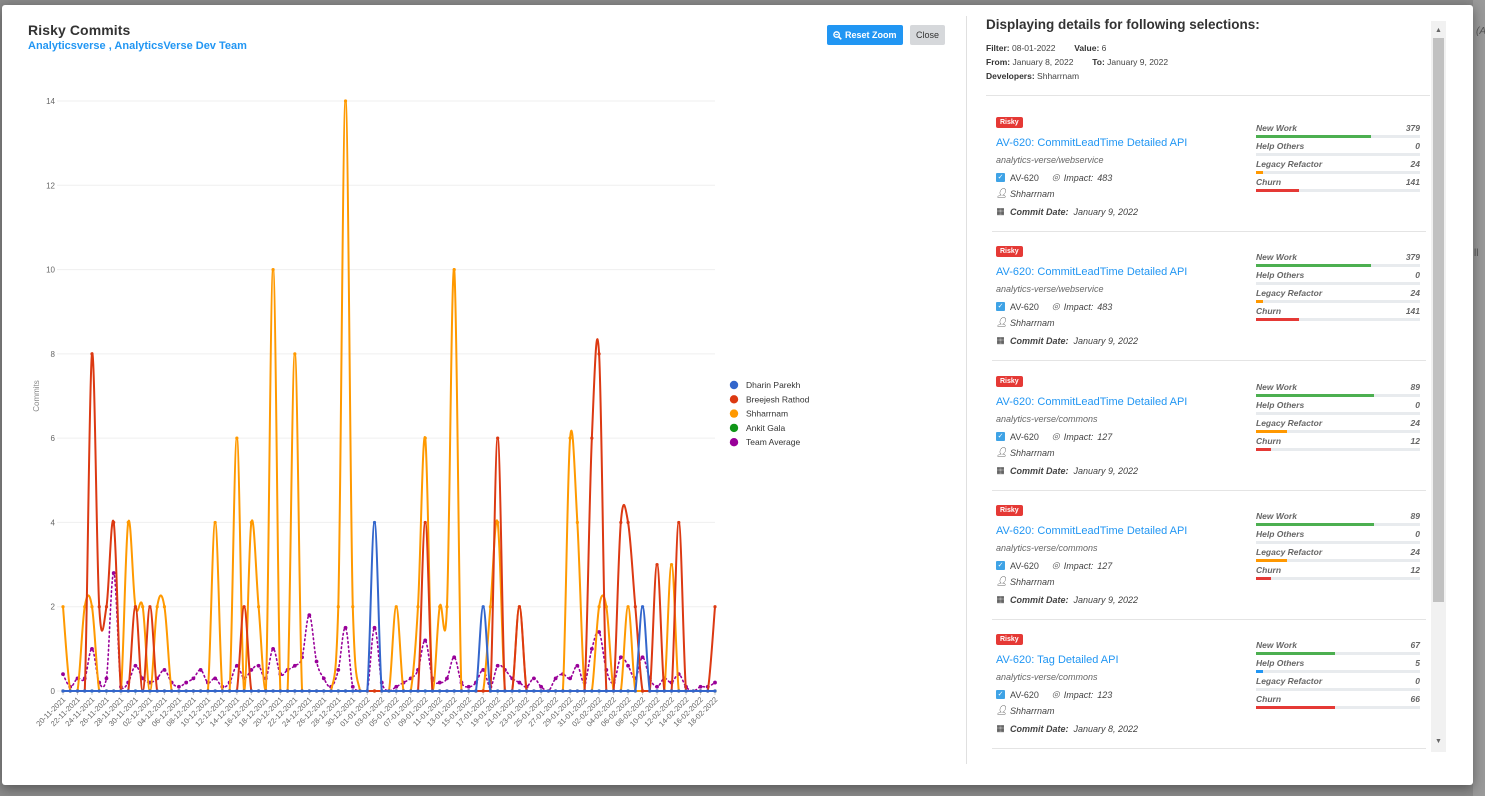 The height and width of the screenshot is (796, 1485). What do you see at coordinates (1438, 742) in the screenshot?
I see `scroll-down-icon: ▼` at bounding box center [1438, 742].